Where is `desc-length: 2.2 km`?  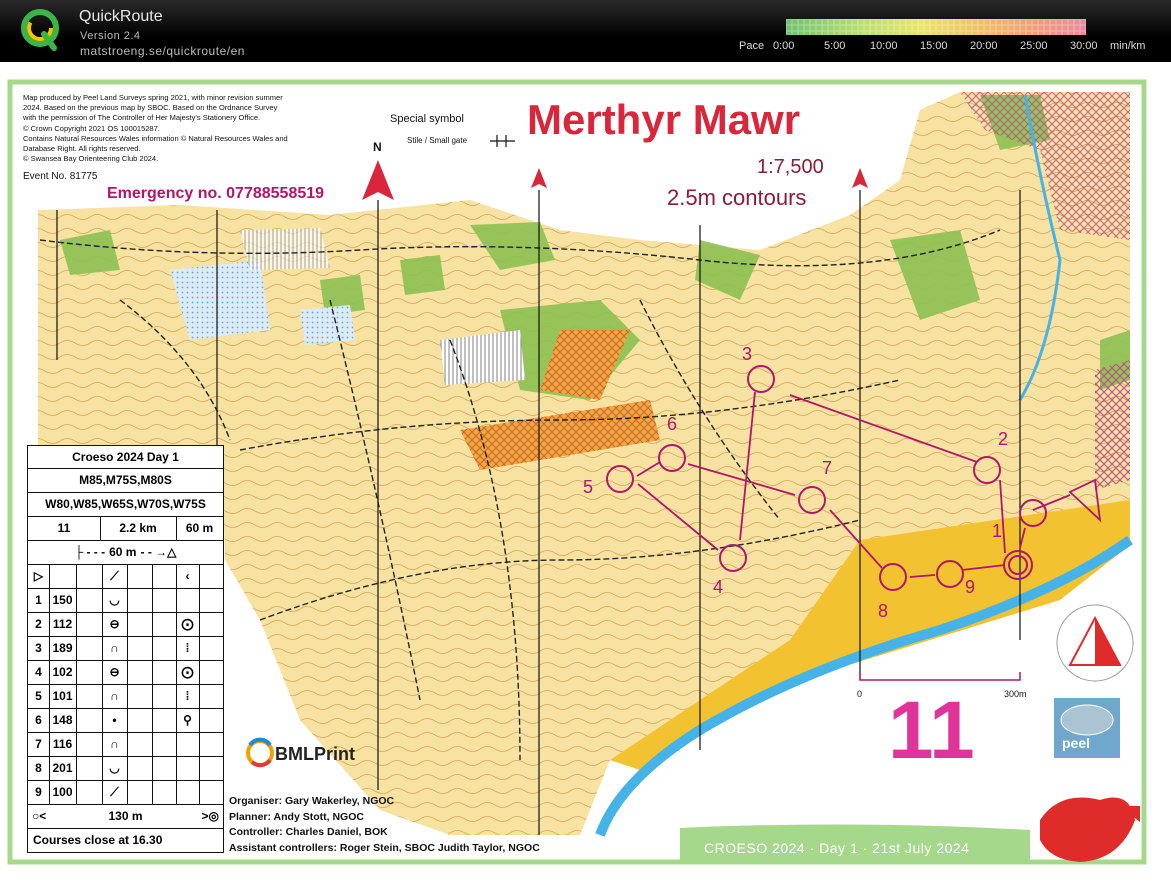
desc-length: 2.2 km is located at coordinates (138, 528).